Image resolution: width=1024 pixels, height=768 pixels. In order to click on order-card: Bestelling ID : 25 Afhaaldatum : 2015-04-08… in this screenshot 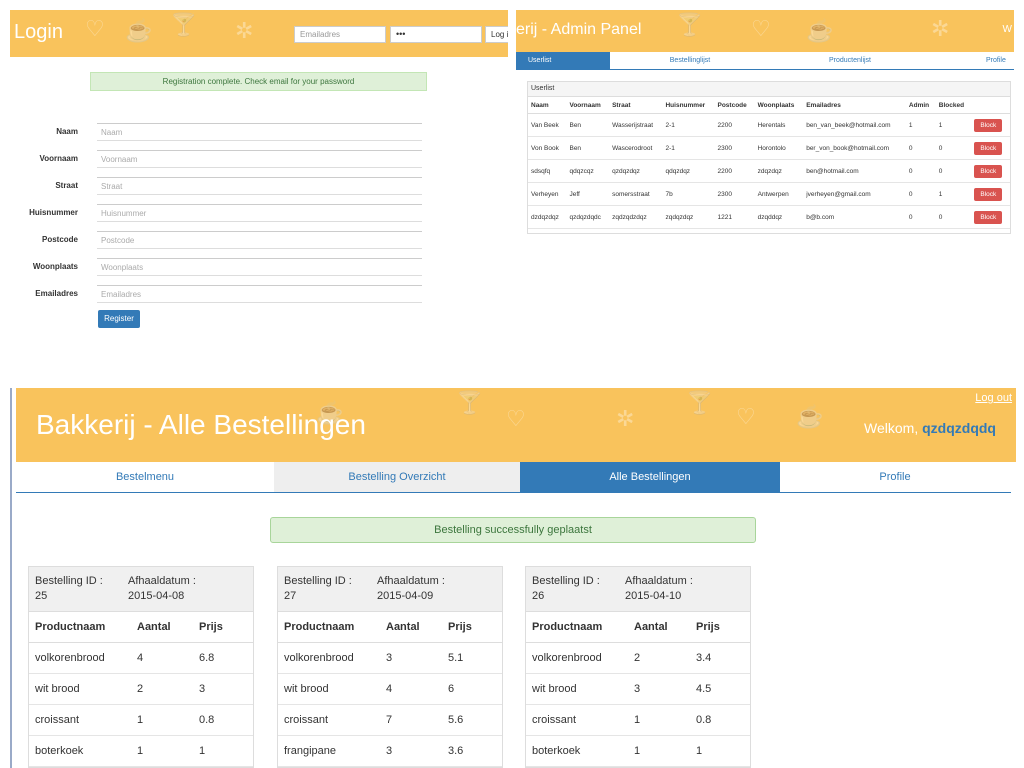, I will do `click(141, 667)`.